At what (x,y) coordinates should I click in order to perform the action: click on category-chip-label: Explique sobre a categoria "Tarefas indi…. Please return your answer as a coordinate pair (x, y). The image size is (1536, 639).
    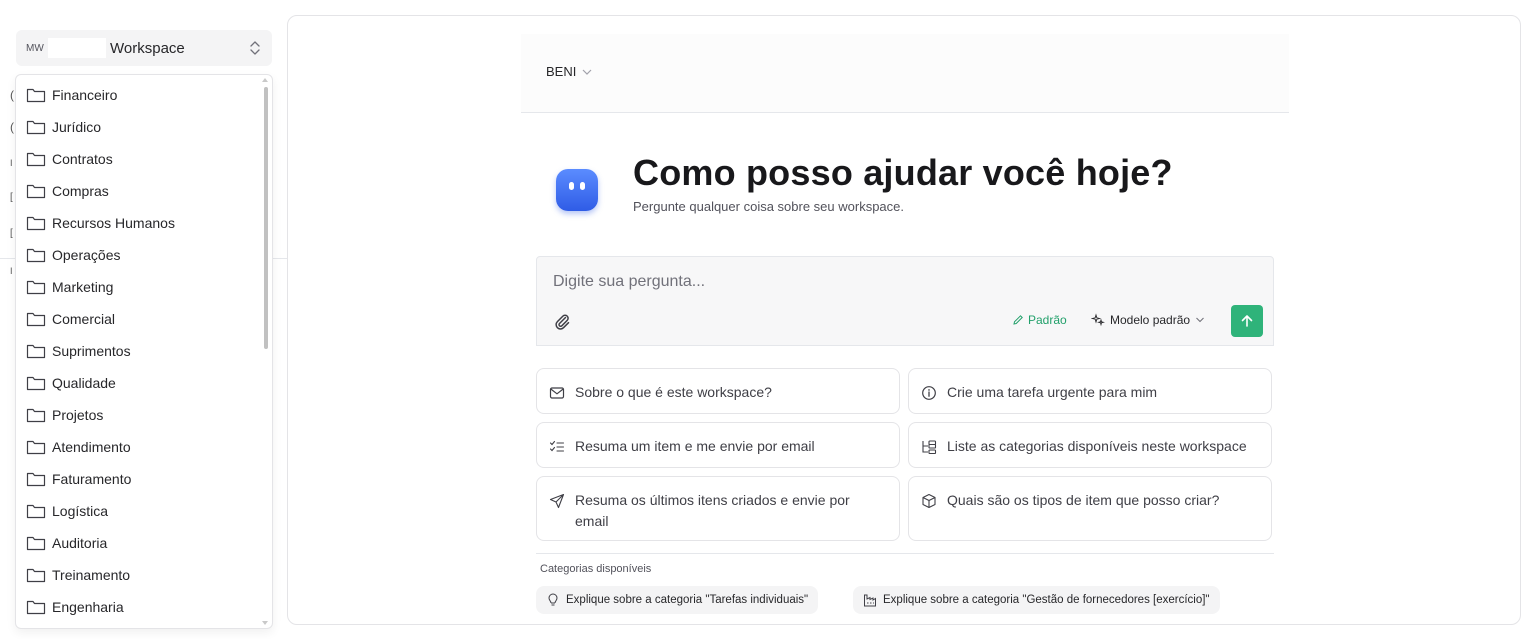
    Looking at the image, I should click on (687, 600).